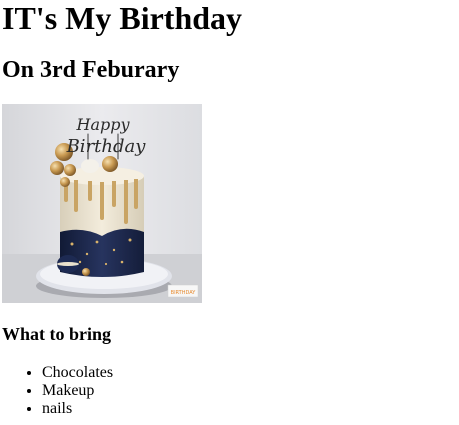 The image size is (459, 425). What do you see at coordinates (57, 334) in the screenshot?
I see `bring-heading: What to bring` at bounding box center [57, 334].